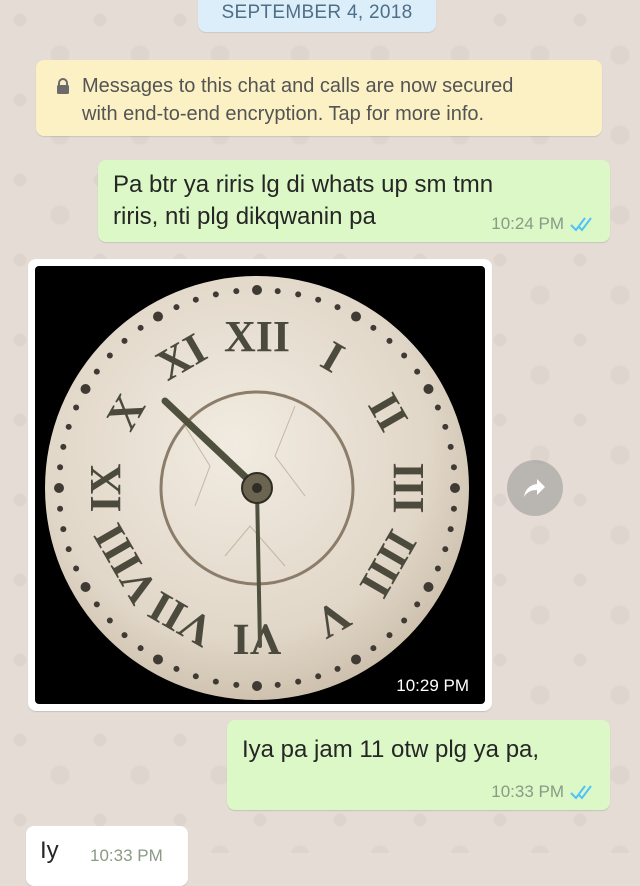  I want to click on message-text-line1: Iy, so click(49, 850).